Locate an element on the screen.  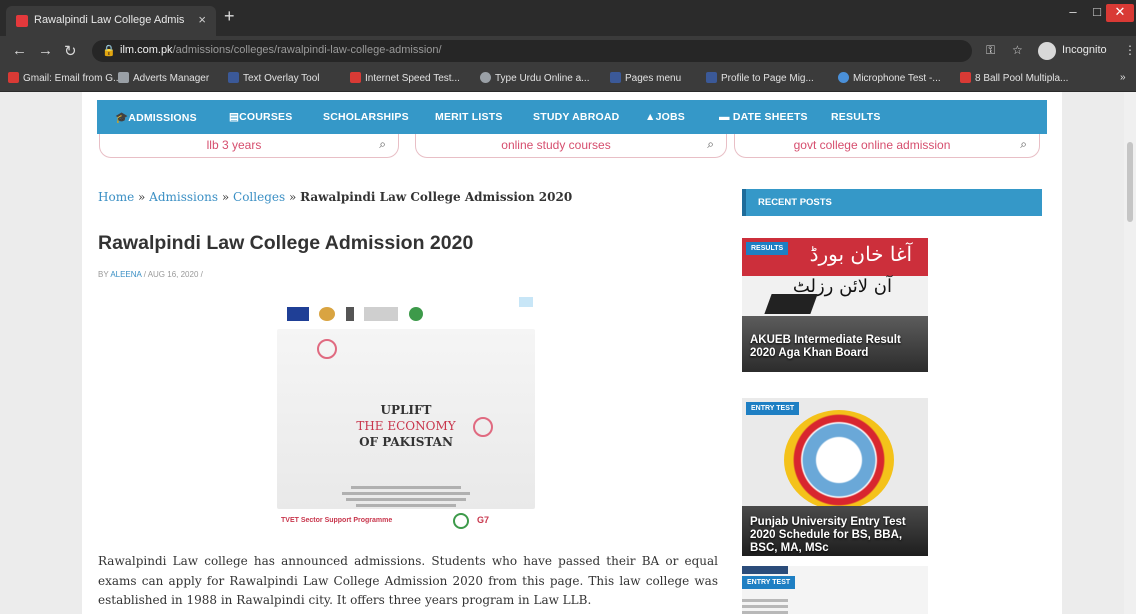
window-maximize-icon: □ is located at coordinates (1097, 13).